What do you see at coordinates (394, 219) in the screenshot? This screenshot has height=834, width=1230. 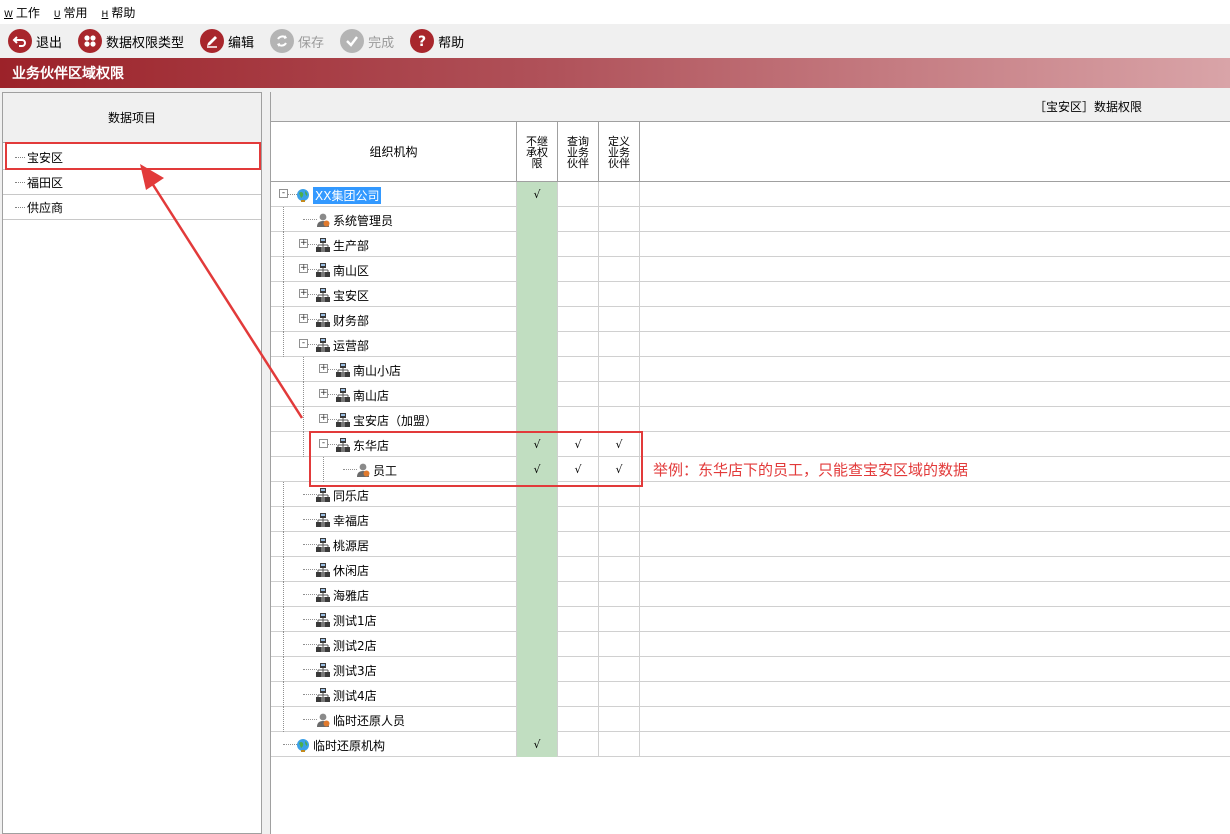 I see `org-cell: 系统管理员` at bounding box center [394, 219].